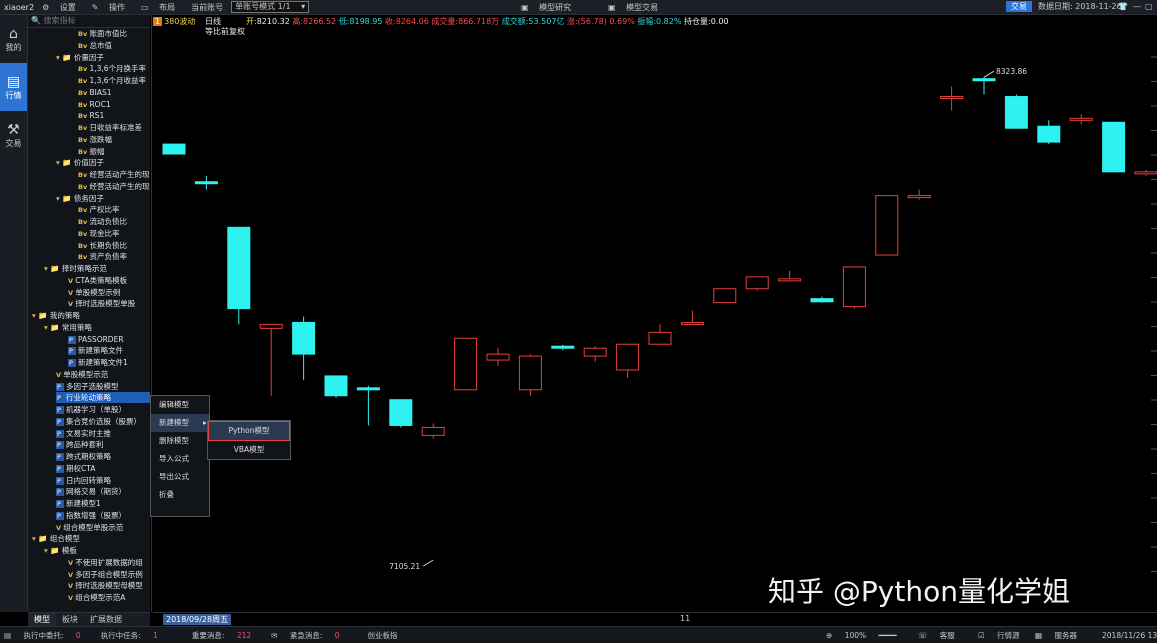 Image resolution: width=1157 pixels, height=643 pixels. I want to click on tree-item: 长期负债比, so click(114, 245).